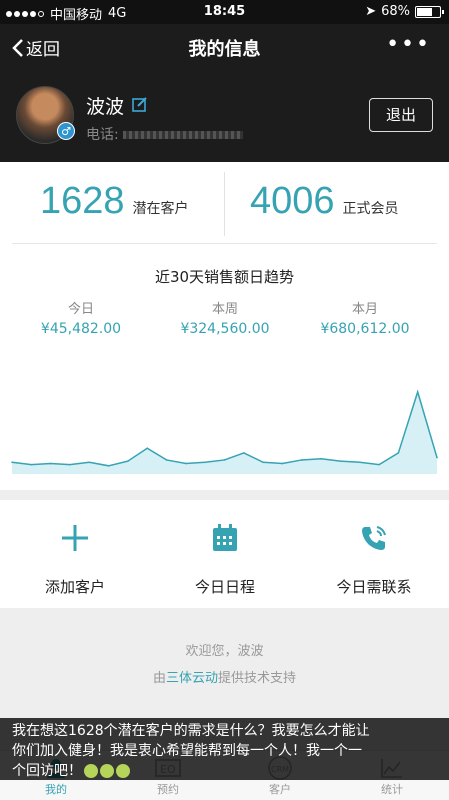  I want to click on stat-value: 1628, so click(82, 201).